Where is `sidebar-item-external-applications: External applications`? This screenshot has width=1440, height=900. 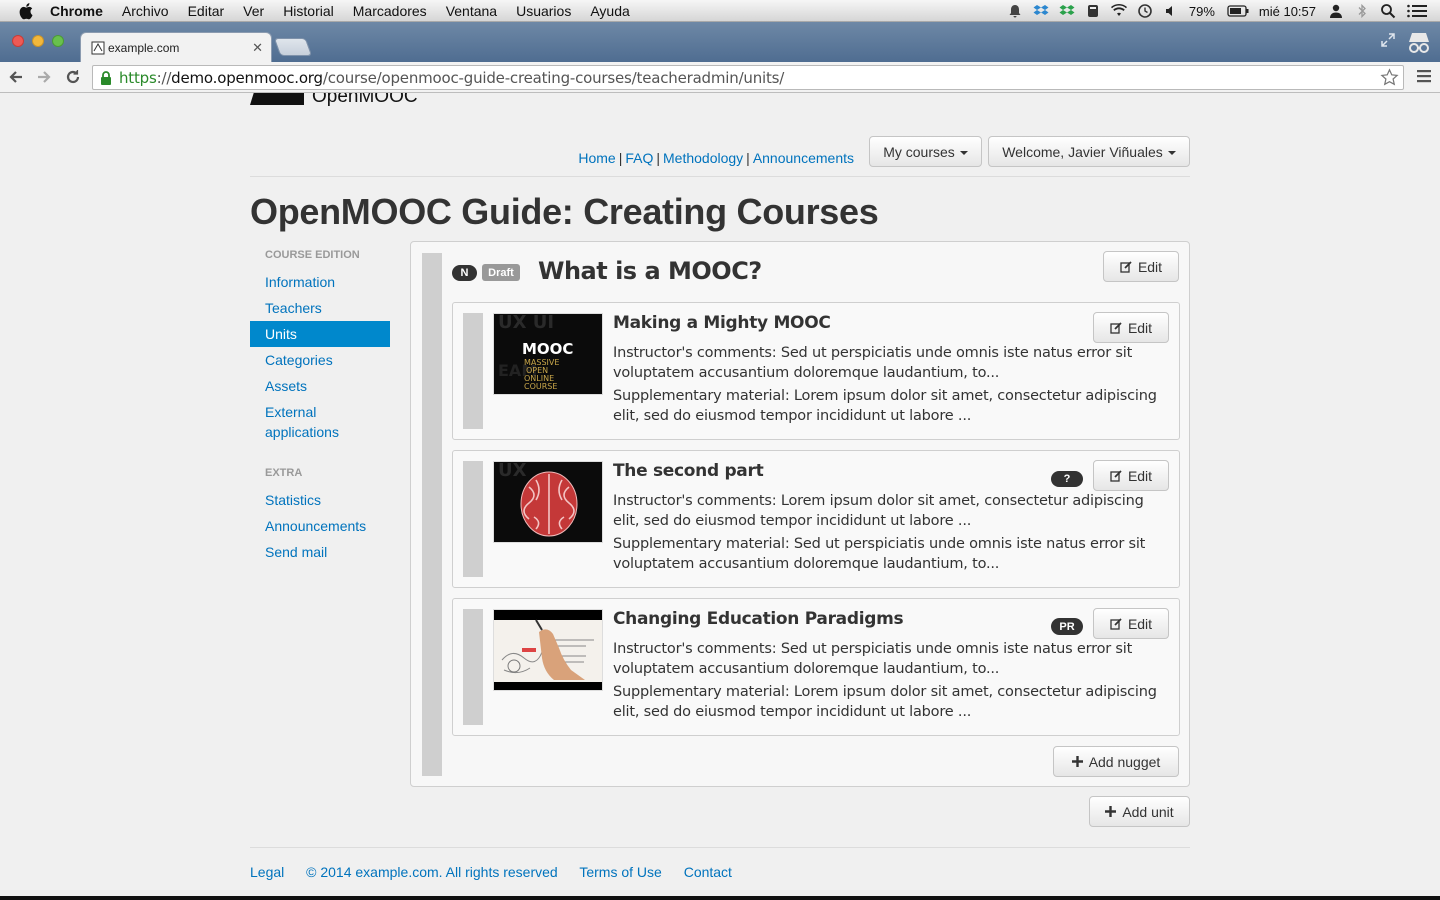 sidebar-item-external-applications: External applications is located at coordinates (320, 422).